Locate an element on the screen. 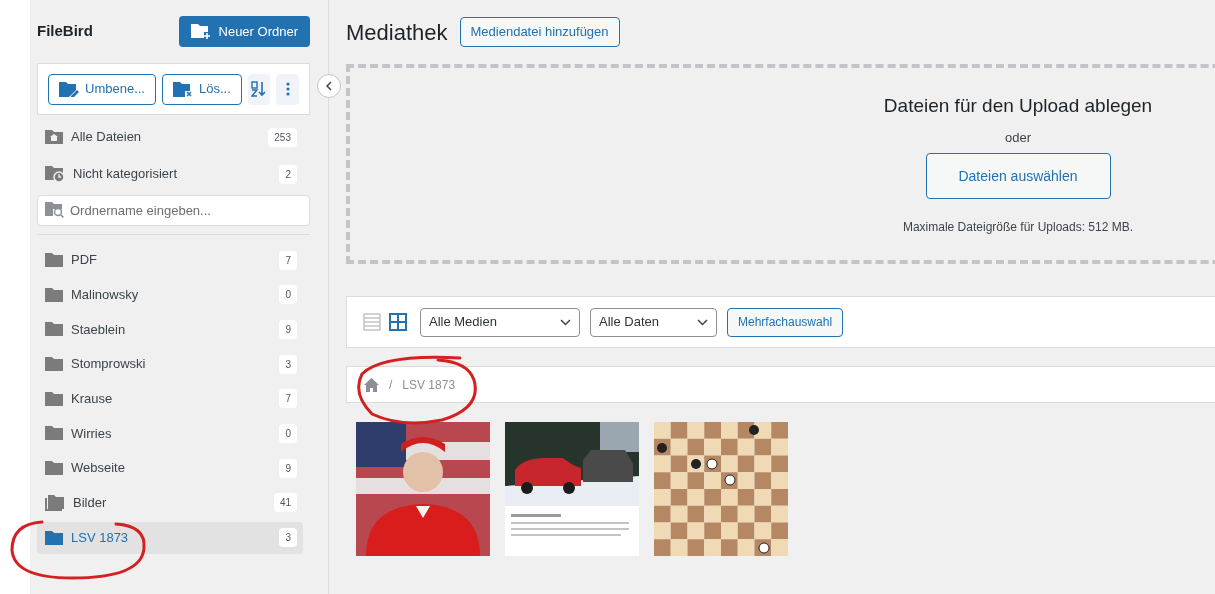 Image resolution: width=1215 pixels, height=594 pixels. upload-or-text: oder is located at coordinates (1018, 137).